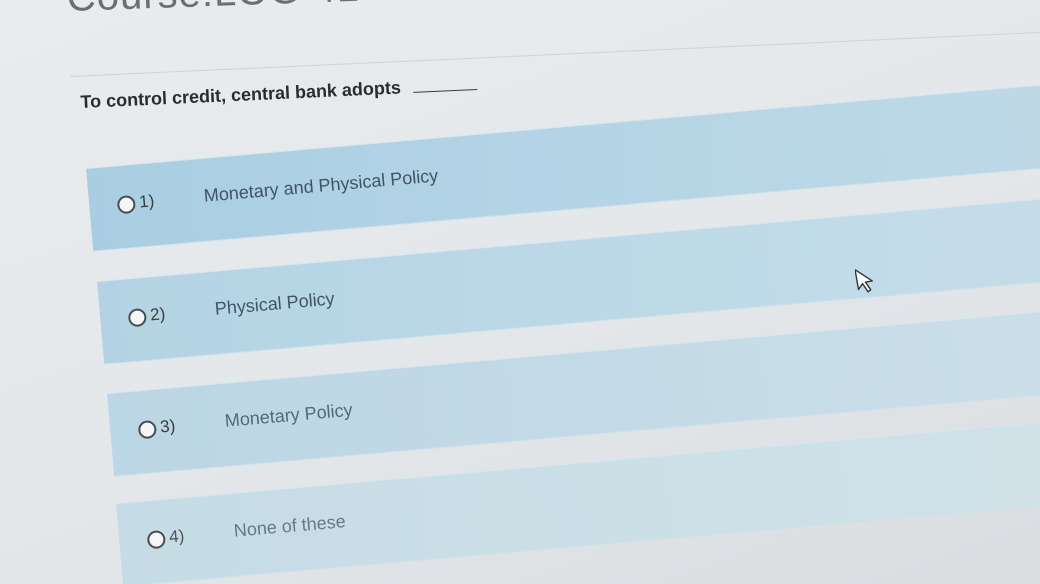 Image resolution: width=1040 pixels, height=584 pixels. I want to click on option-number: 2), so click(158, 314).